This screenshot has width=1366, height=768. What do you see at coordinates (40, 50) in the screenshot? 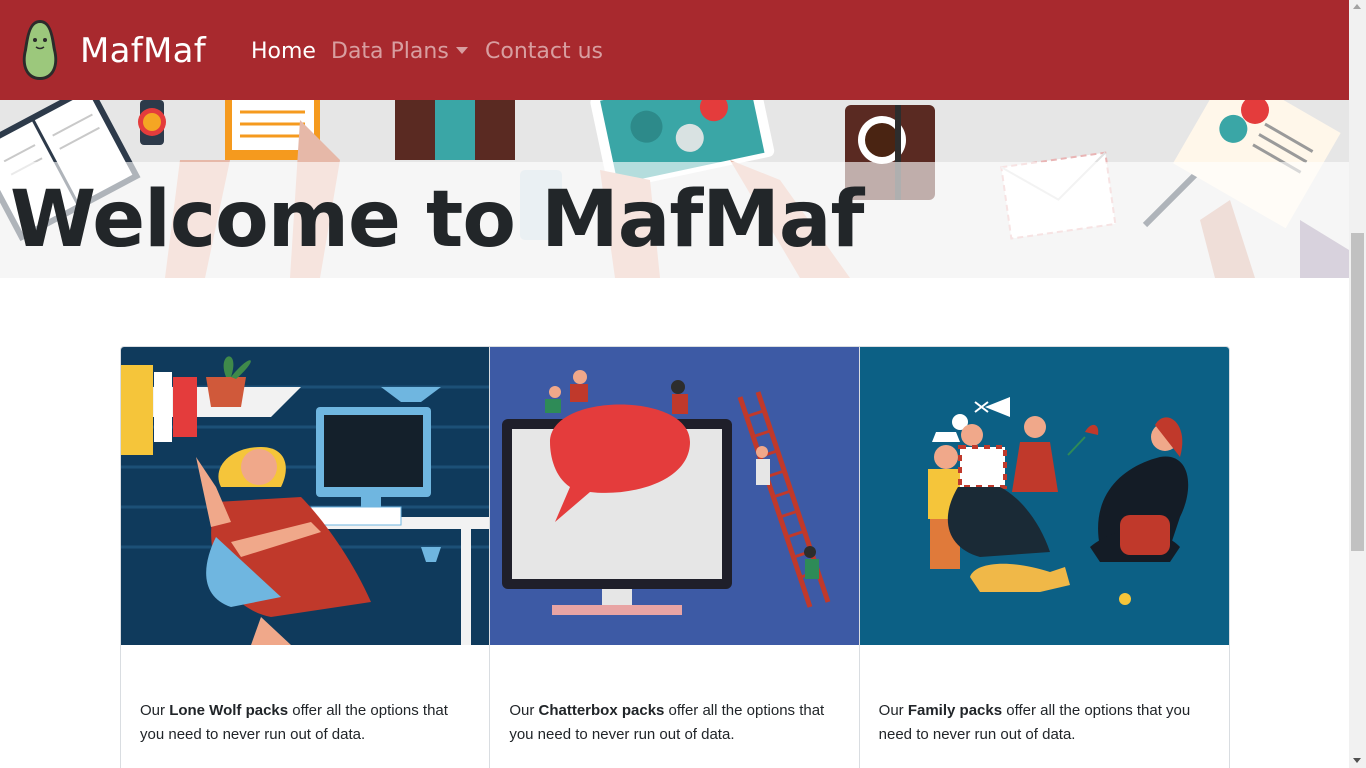
I see `avocado-logo-icon` at bounding box center [40, 50].